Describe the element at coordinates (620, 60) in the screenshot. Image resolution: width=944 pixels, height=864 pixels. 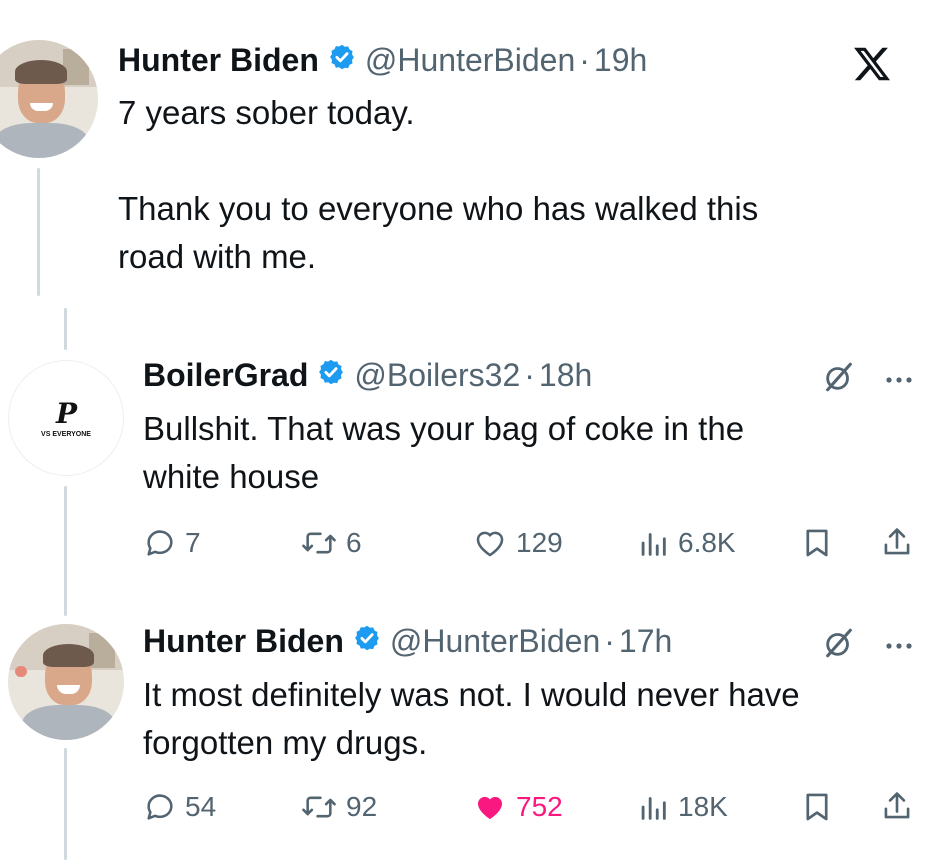
I see `post-time: 19h` at that location.